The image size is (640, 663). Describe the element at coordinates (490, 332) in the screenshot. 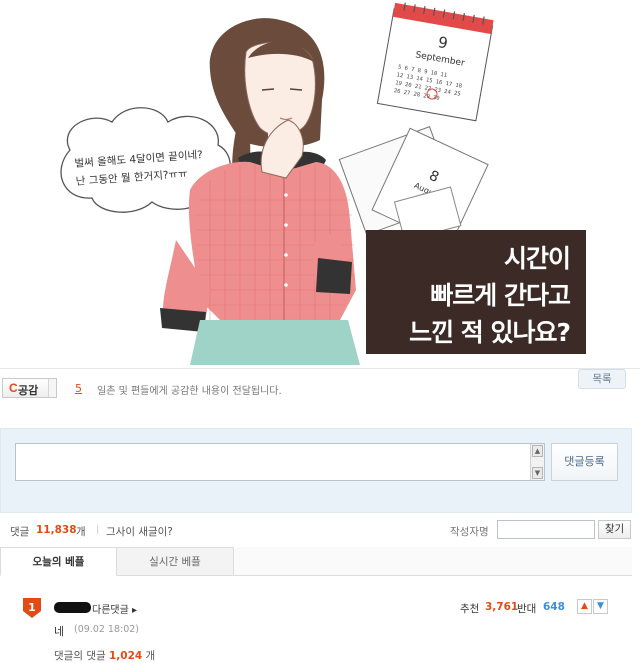

I see `caption-line-3: 느낀 적 있나요?` at that location.